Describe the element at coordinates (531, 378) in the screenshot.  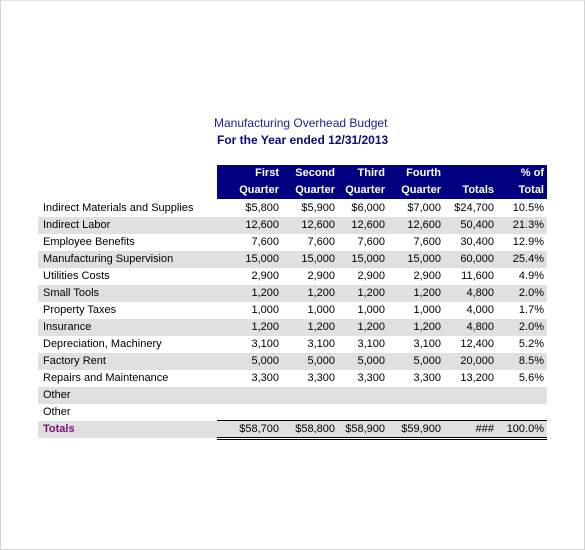
I see `cell-percent-of-total: 5.6%` at that location.